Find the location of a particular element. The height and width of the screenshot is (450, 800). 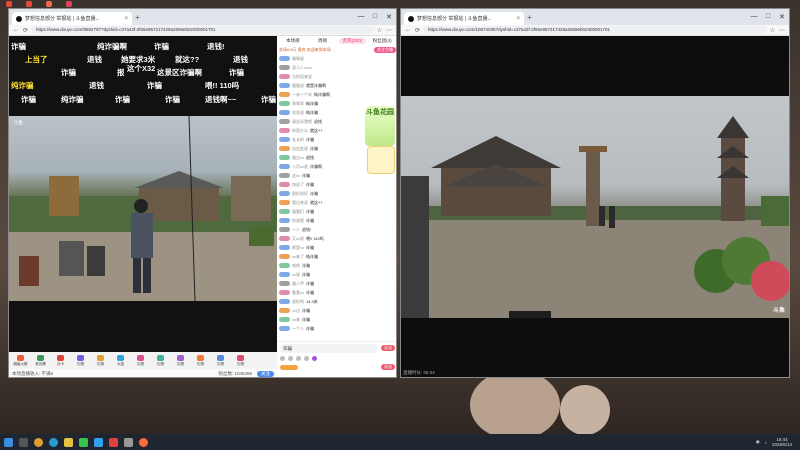

chat-username: 长长的 is located at coordinates (298, 140).